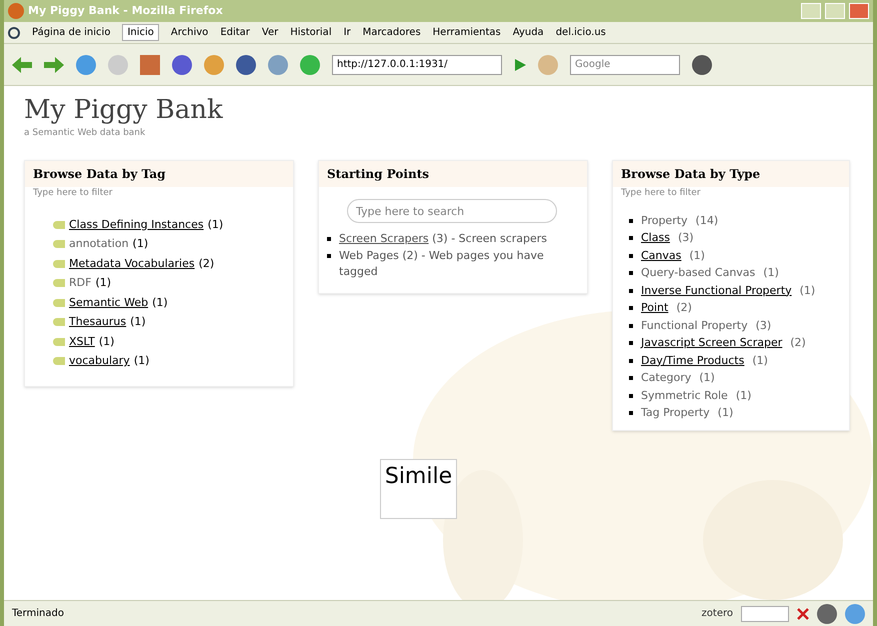 The image size is (877, 626). Describe the element at coordinates (466, 32) in the screenshot. I see `menu-item: Herramientas` at that location.